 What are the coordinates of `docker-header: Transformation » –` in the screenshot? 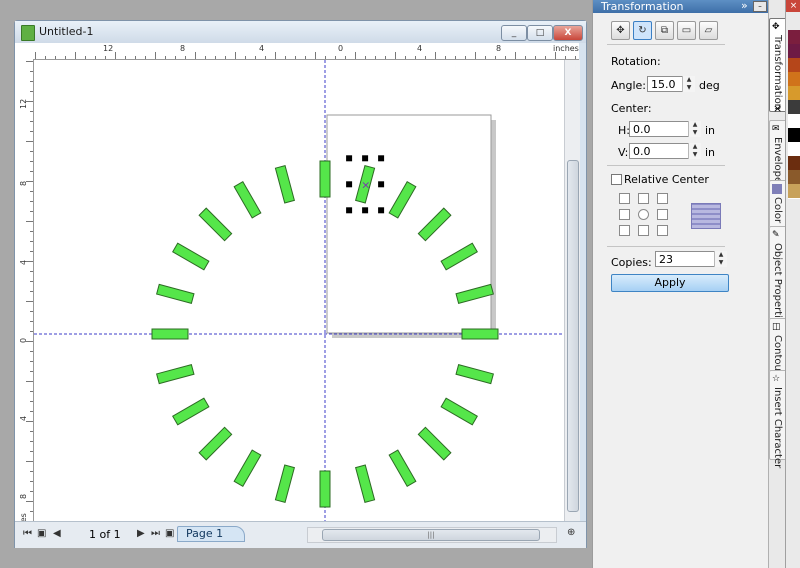 It's located at (681, 6).